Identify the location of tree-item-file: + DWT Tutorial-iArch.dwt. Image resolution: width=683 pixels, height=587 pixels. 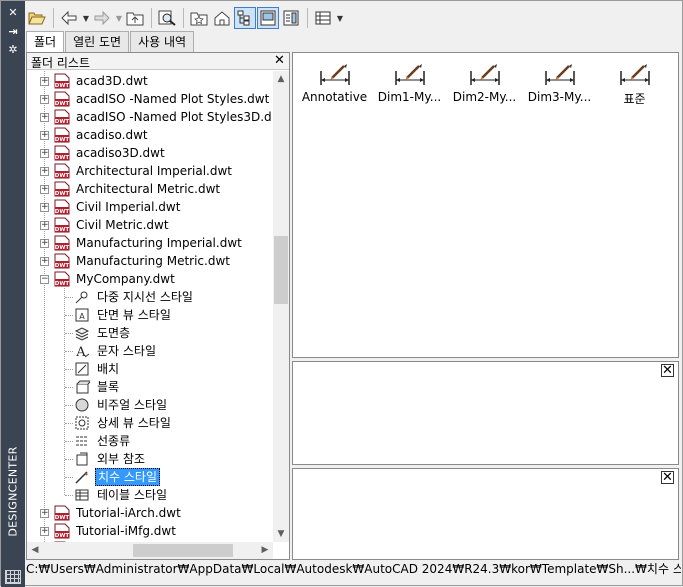
(149, 513).